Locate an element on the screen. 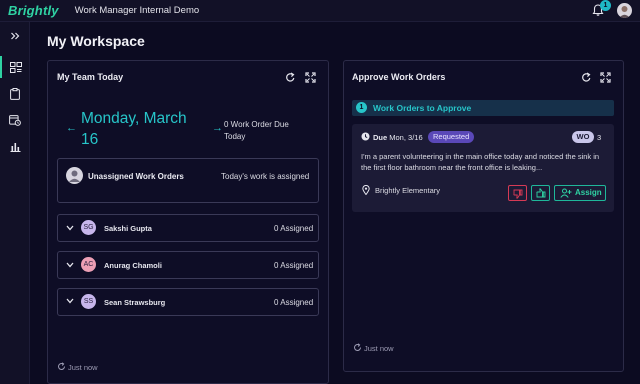 The height and width of the screenshot is (384, 640). sidebar-item-work-orders is located at coordinates (15, 94).